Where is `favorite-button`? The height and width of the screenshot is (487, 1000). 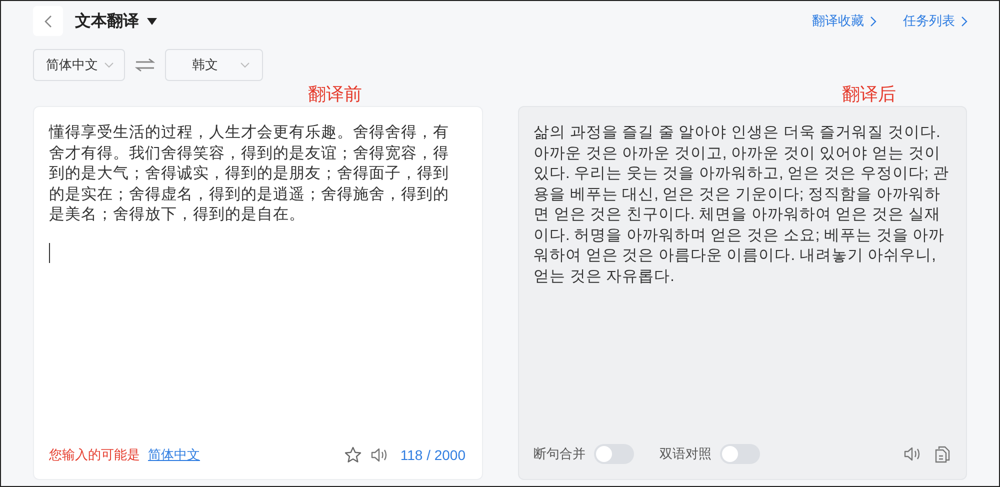 favorite-button is located at coordinates (353, 455).